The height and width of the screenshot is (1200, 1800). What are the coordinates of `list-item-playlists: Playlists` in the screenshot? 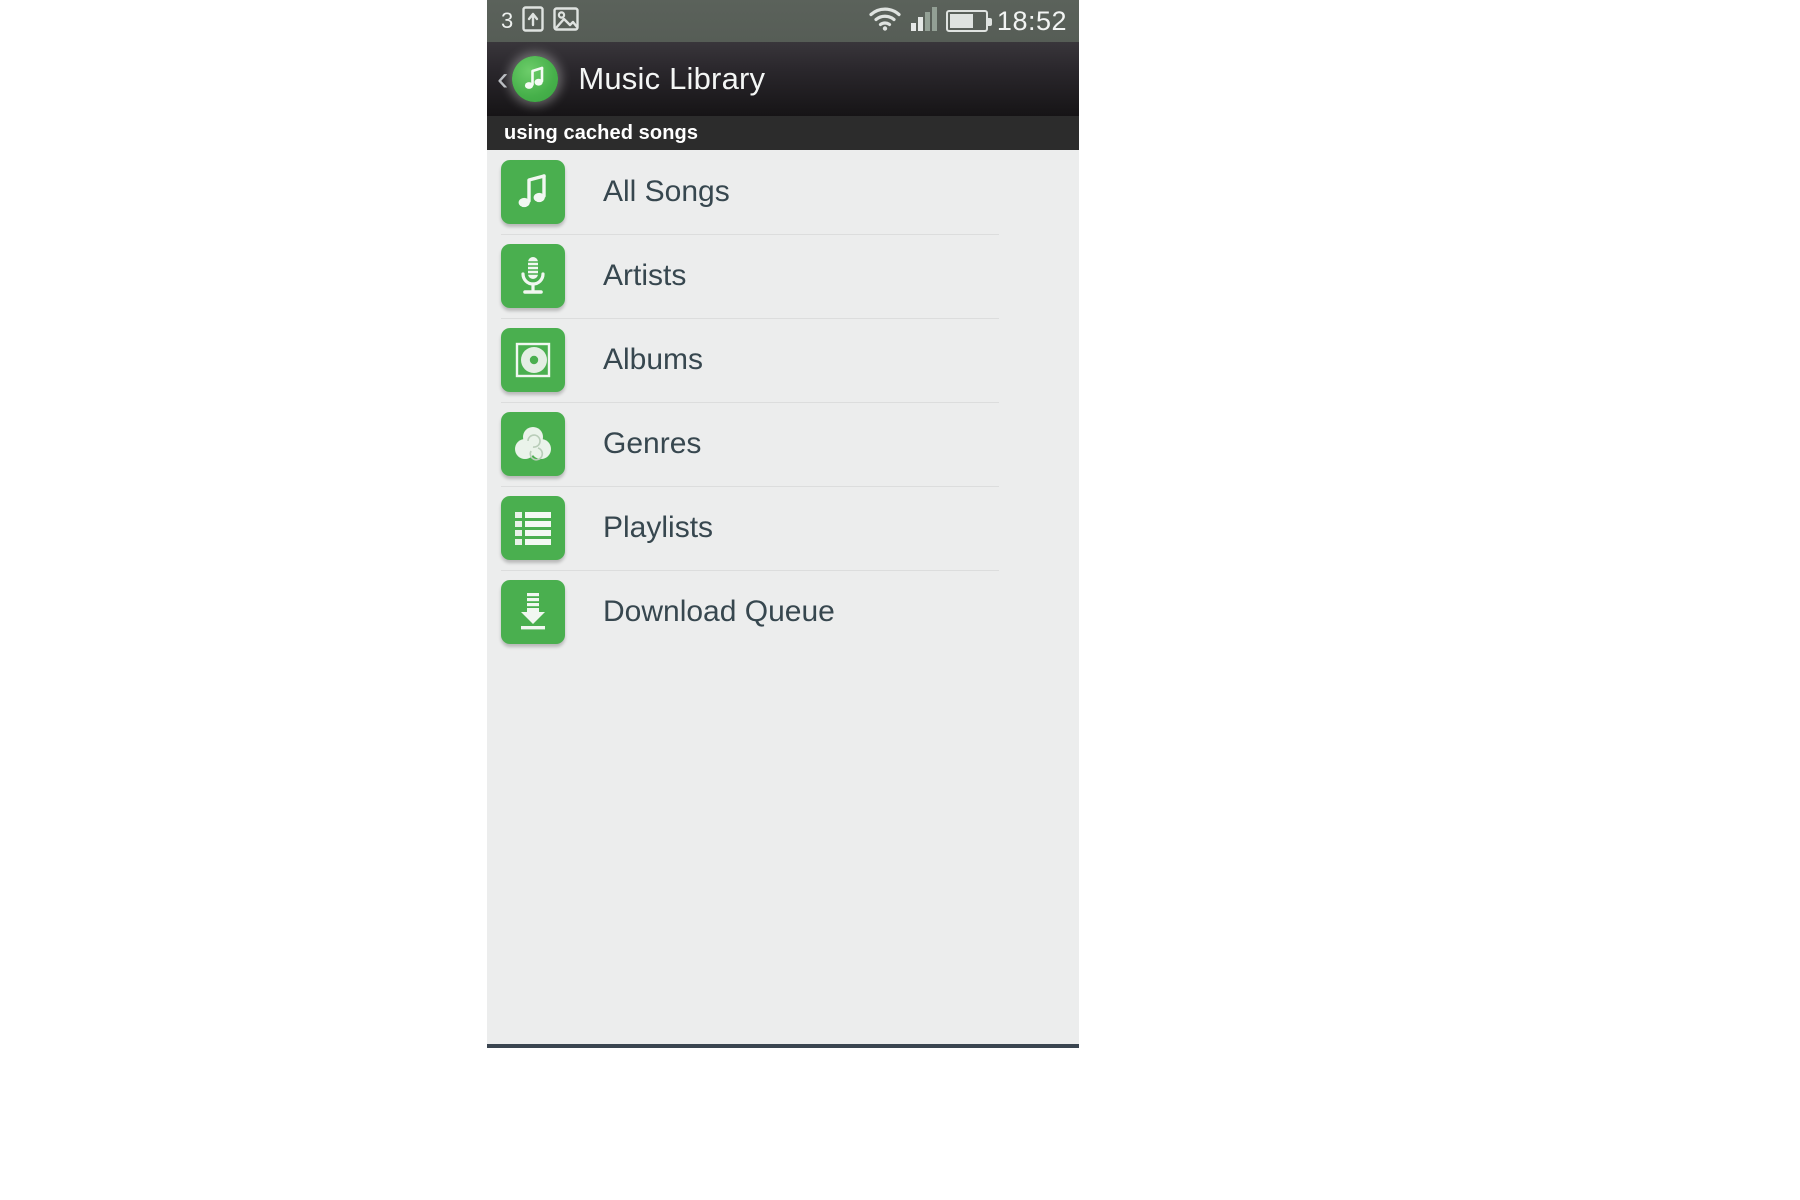 It's located at (783, 528).